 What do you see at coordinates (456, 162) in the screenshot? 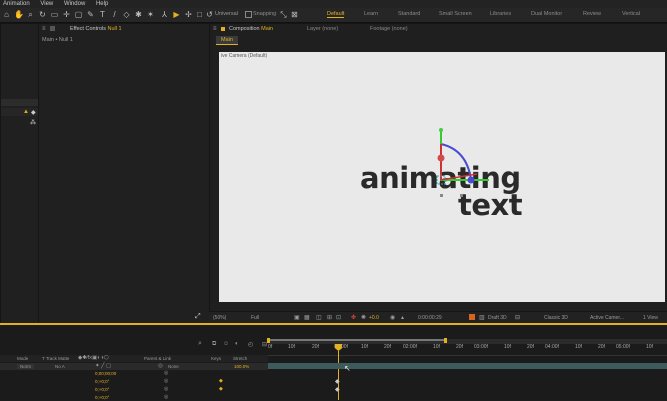
I see `rotation-arc` at bounding box center [456, 162].